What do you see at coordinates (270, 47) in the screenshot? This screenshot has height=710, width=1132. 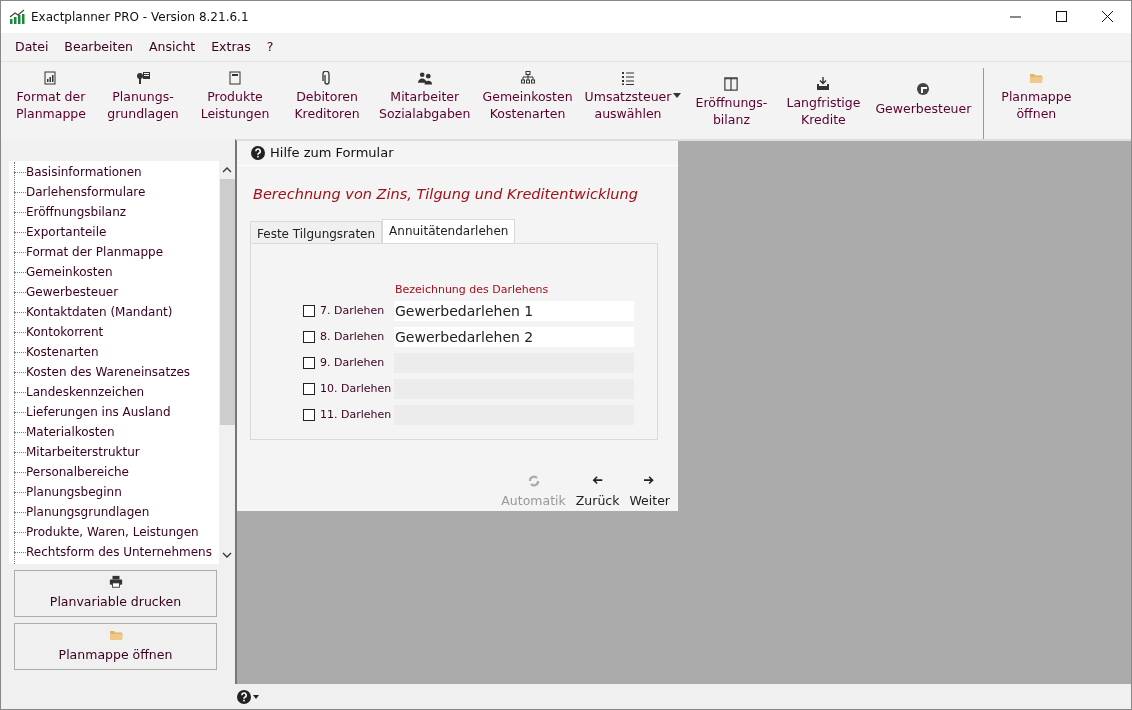 I see `menu-item: ?` at bounding box center [270, 47].